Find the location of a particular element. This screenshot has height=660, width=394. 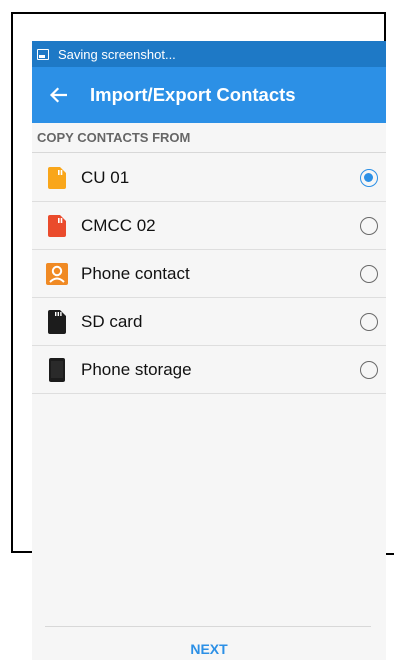

source-item-phone-storage: Phone storage is located at coordinates (209, 370).